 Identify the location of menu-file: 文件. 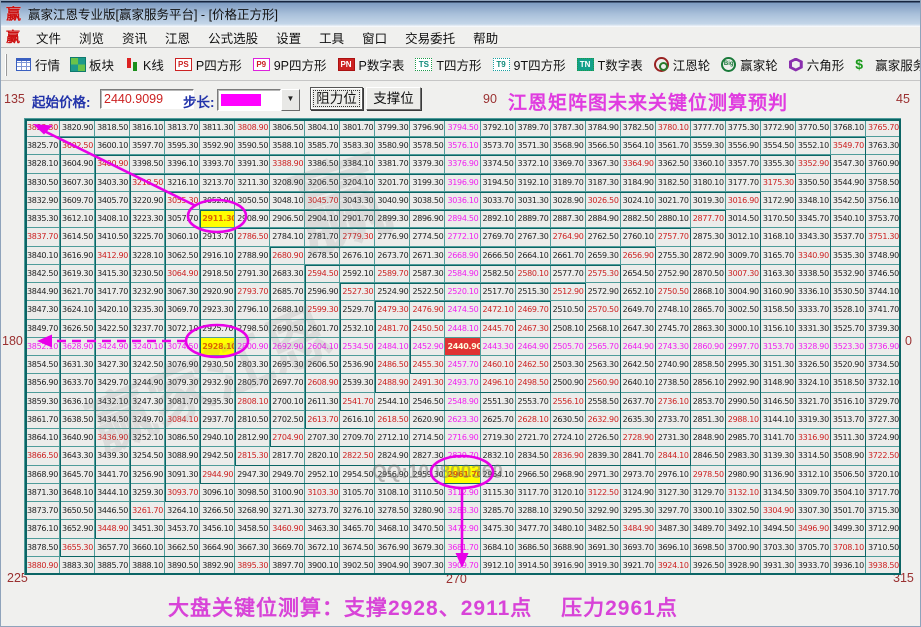
(48, 37).